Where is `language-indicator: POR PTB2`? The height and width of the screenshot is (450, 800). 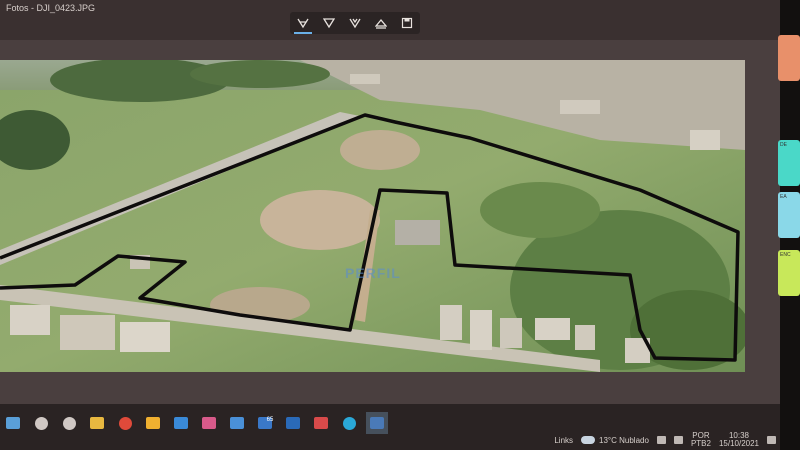
language-indicator: POR PTB2 is located at coordinates (701, 440).